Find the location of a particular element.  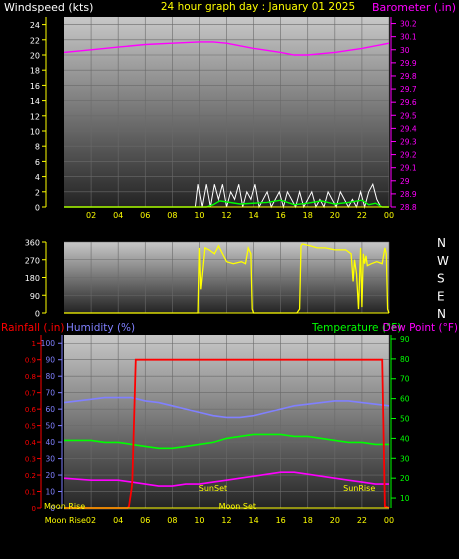

rainfall-tick-label: 0.6 is located at coordinates (31, 410).